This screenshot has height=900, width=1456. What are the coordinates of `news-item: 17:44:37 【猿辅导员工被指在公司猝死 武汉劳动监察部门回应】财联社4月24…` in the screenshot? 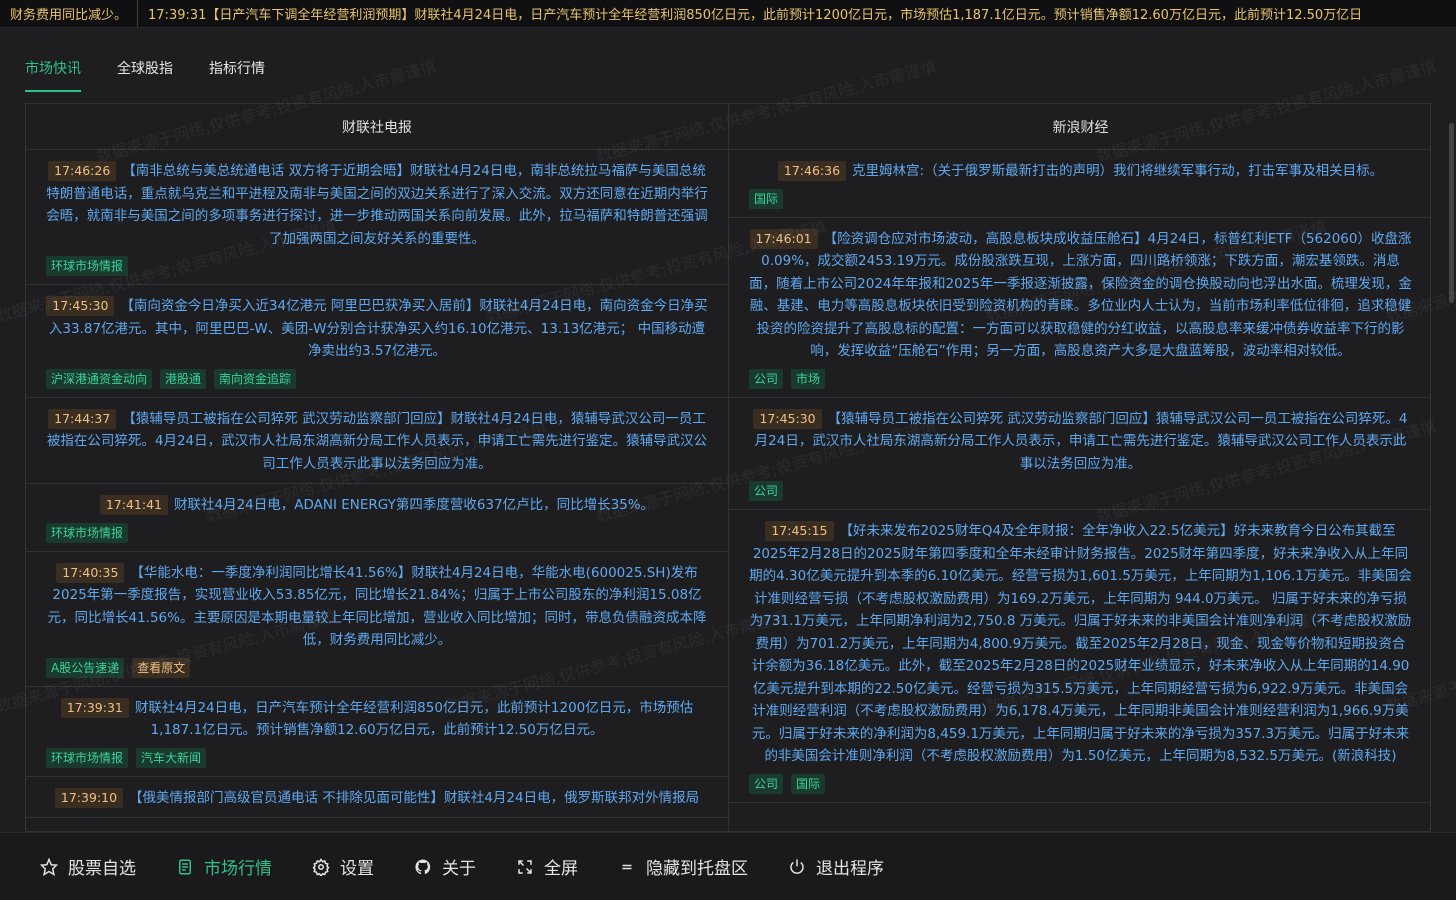 It's located at (377, 441).